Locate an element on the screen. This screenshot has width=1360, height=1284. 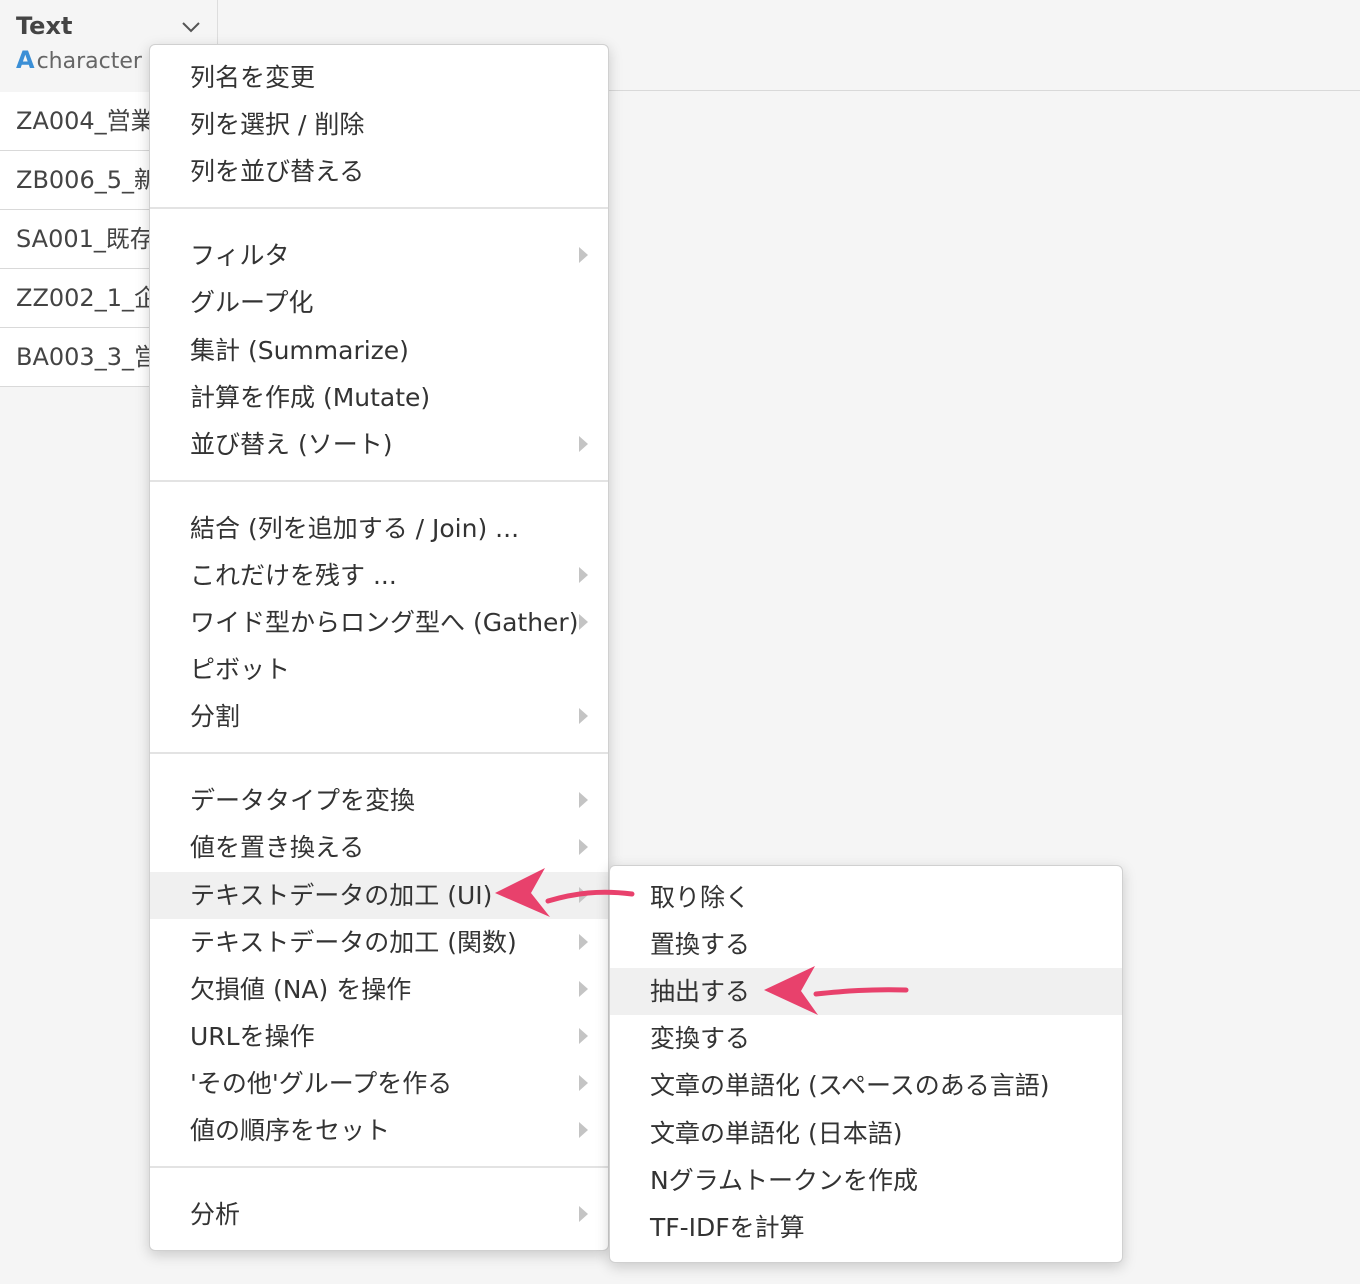
column-type: Acharacter is located at coordinates (79, 60).